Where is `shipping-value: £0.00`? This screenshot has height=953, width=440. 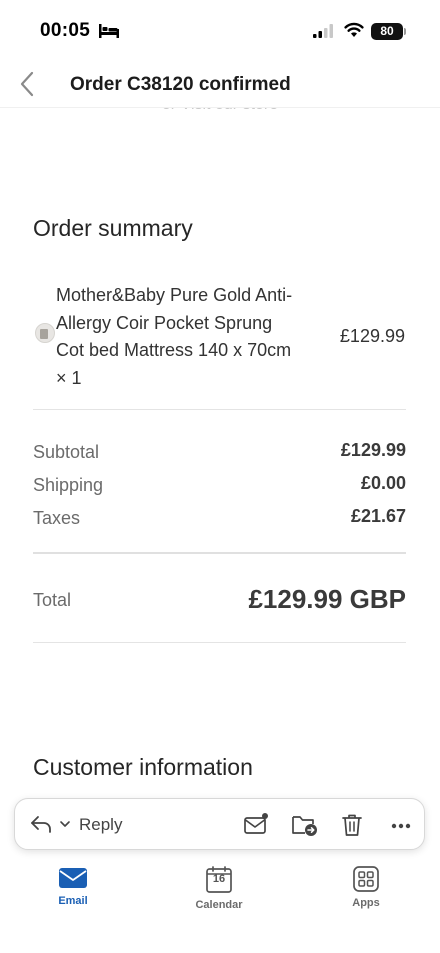 shipping-value: £0.00 is located at coordinates (383, 483).